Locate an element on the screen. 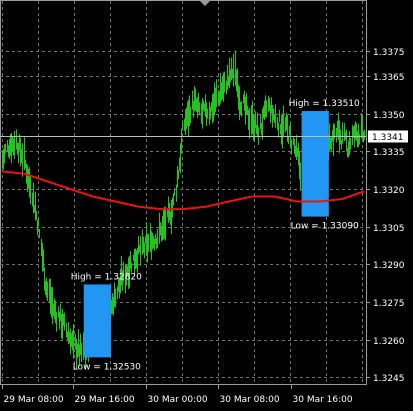  y-tick-label: 1.3275 is located at coordinates (389, 304).